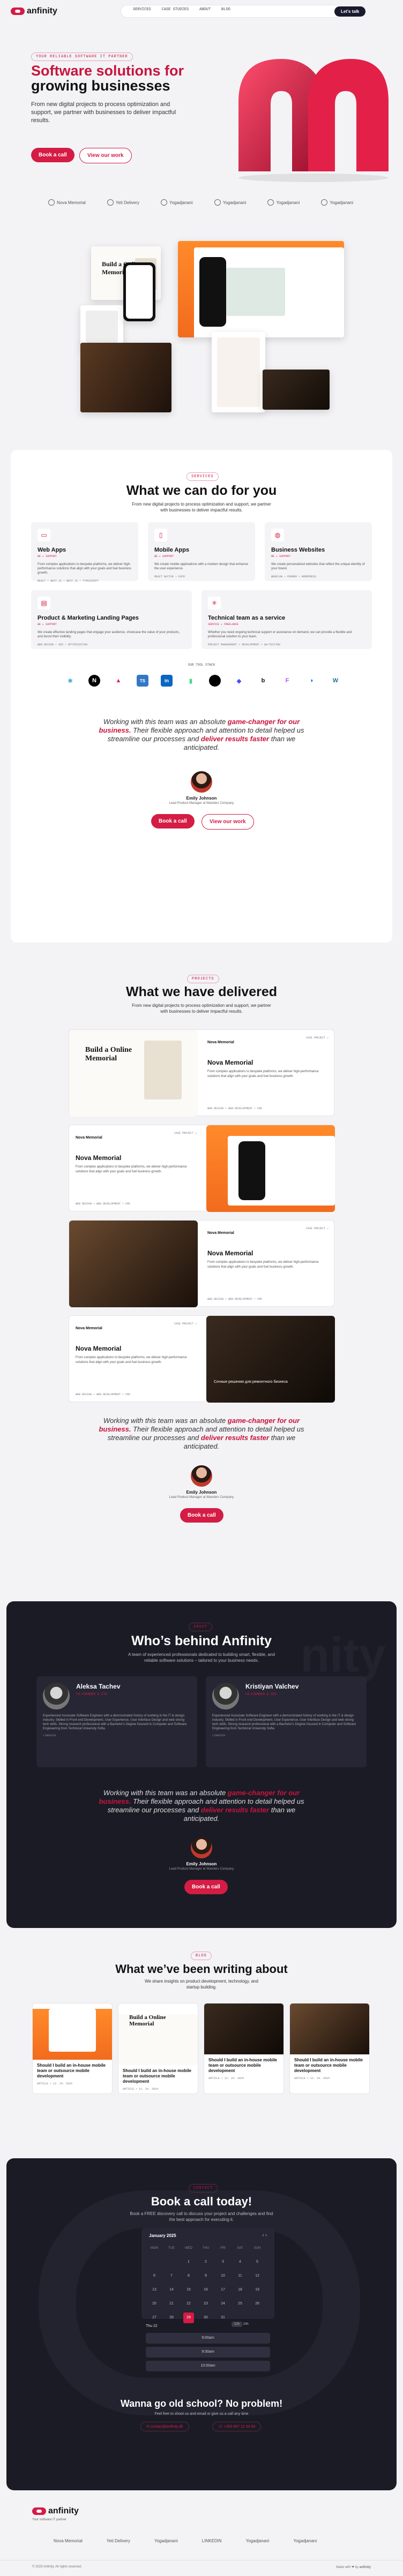 The height and width of the screenshot is (2576, 403). Describe the element at coordinates (172, 2290) in the screenshot. I see `calendar-day: 14` at that location.